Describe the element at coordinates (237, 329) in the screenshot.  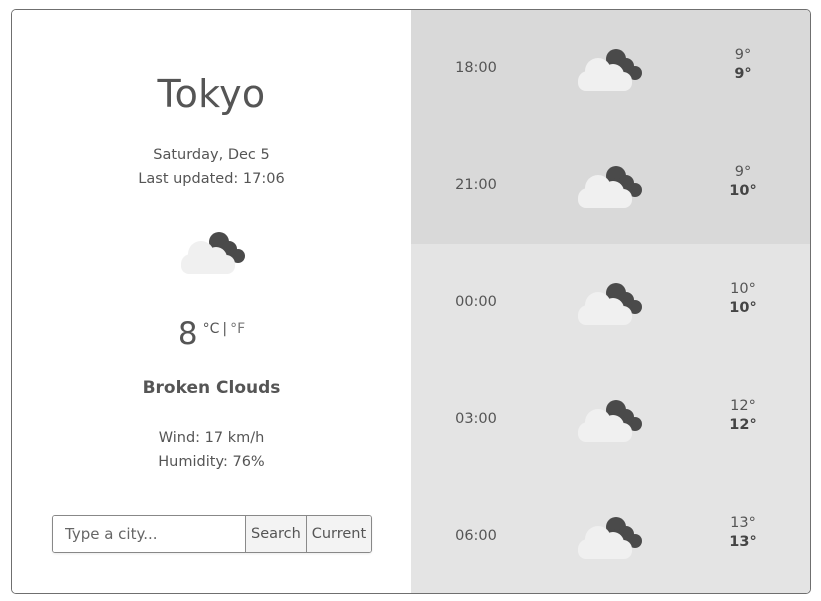
I see `fahrenheit-link: °F` at that location.